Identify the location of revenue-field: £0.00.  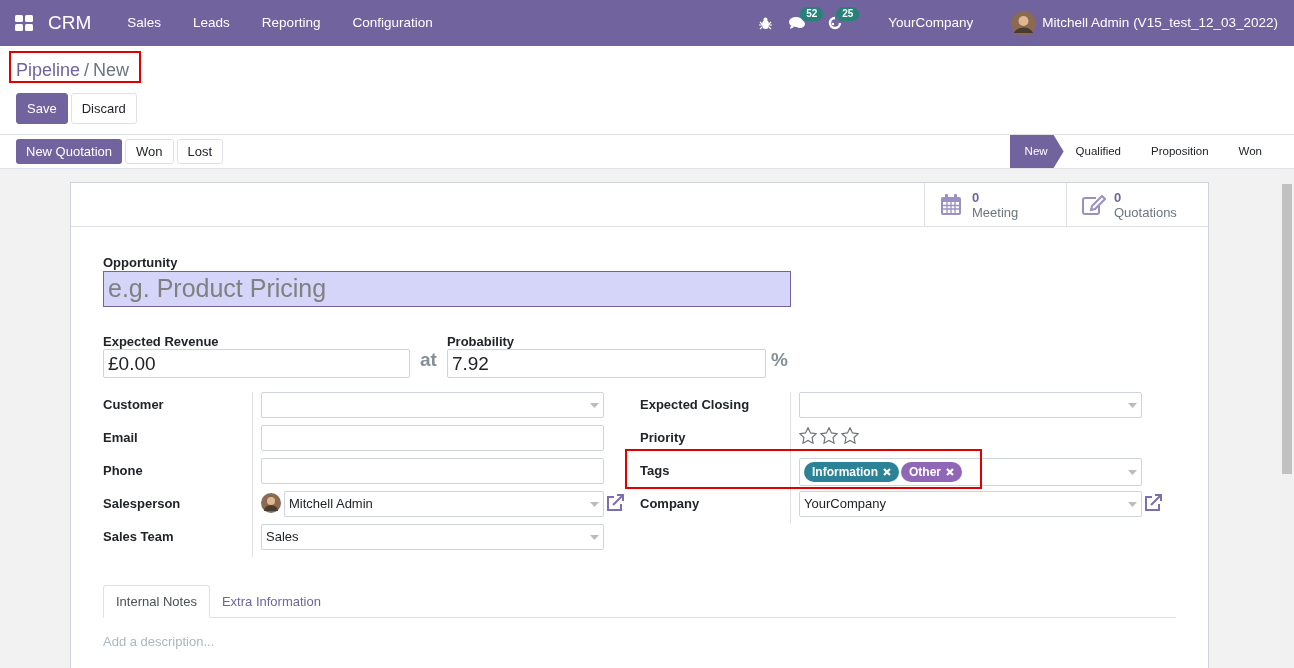
(256, 363).